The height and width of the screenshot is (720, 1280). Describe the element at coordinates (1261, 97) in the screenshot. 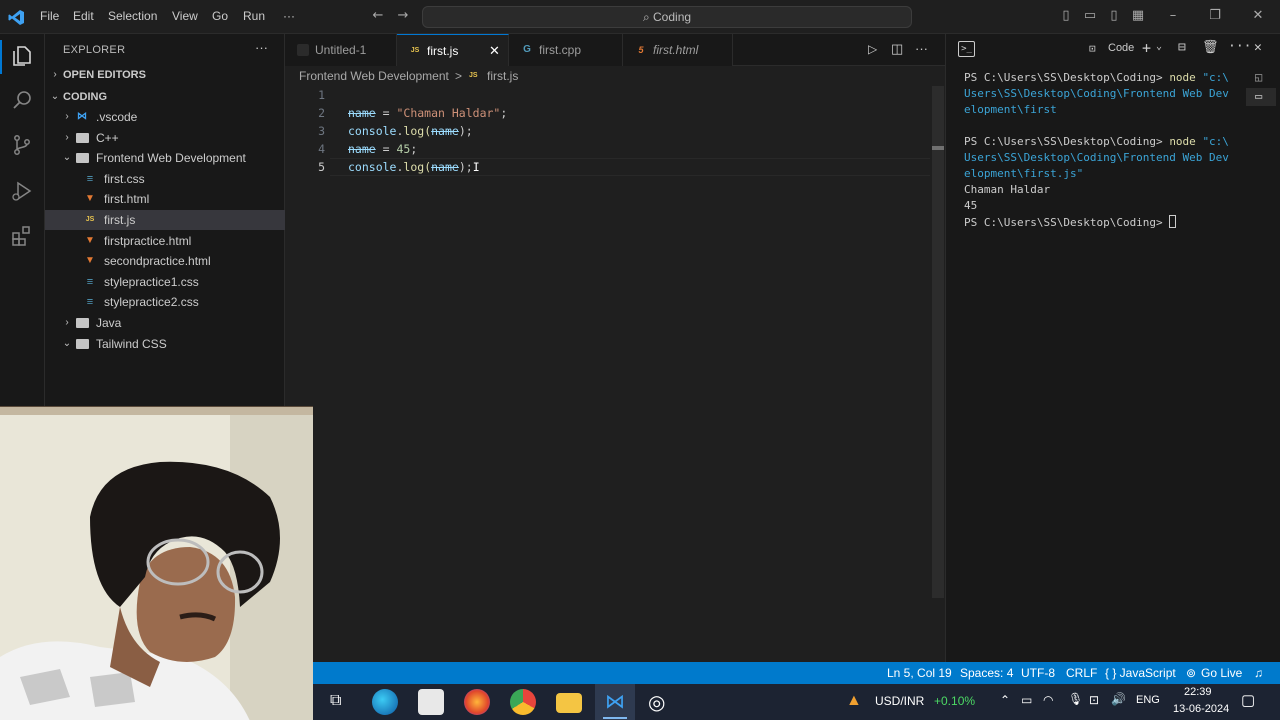

I see `terminal-side-tab: ▭` at that location.